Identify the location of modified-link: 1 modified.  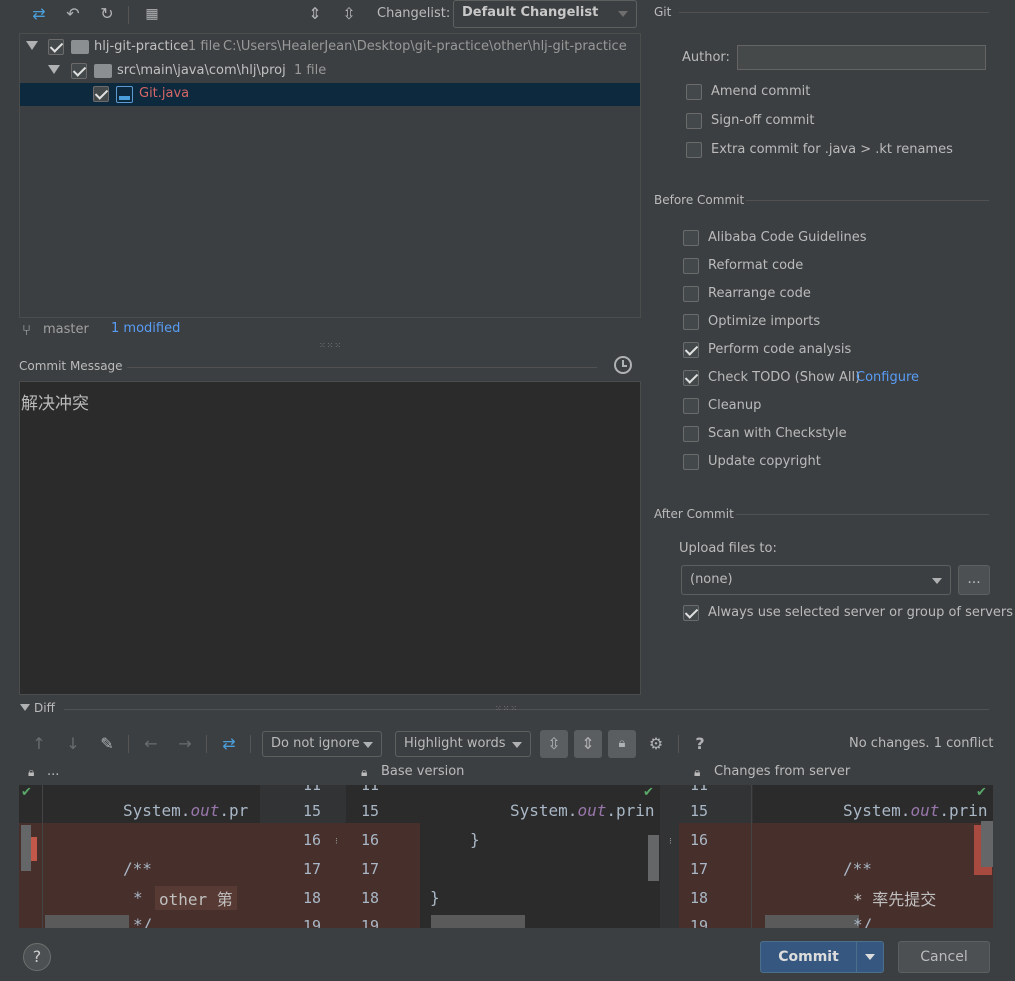
(145, 328).